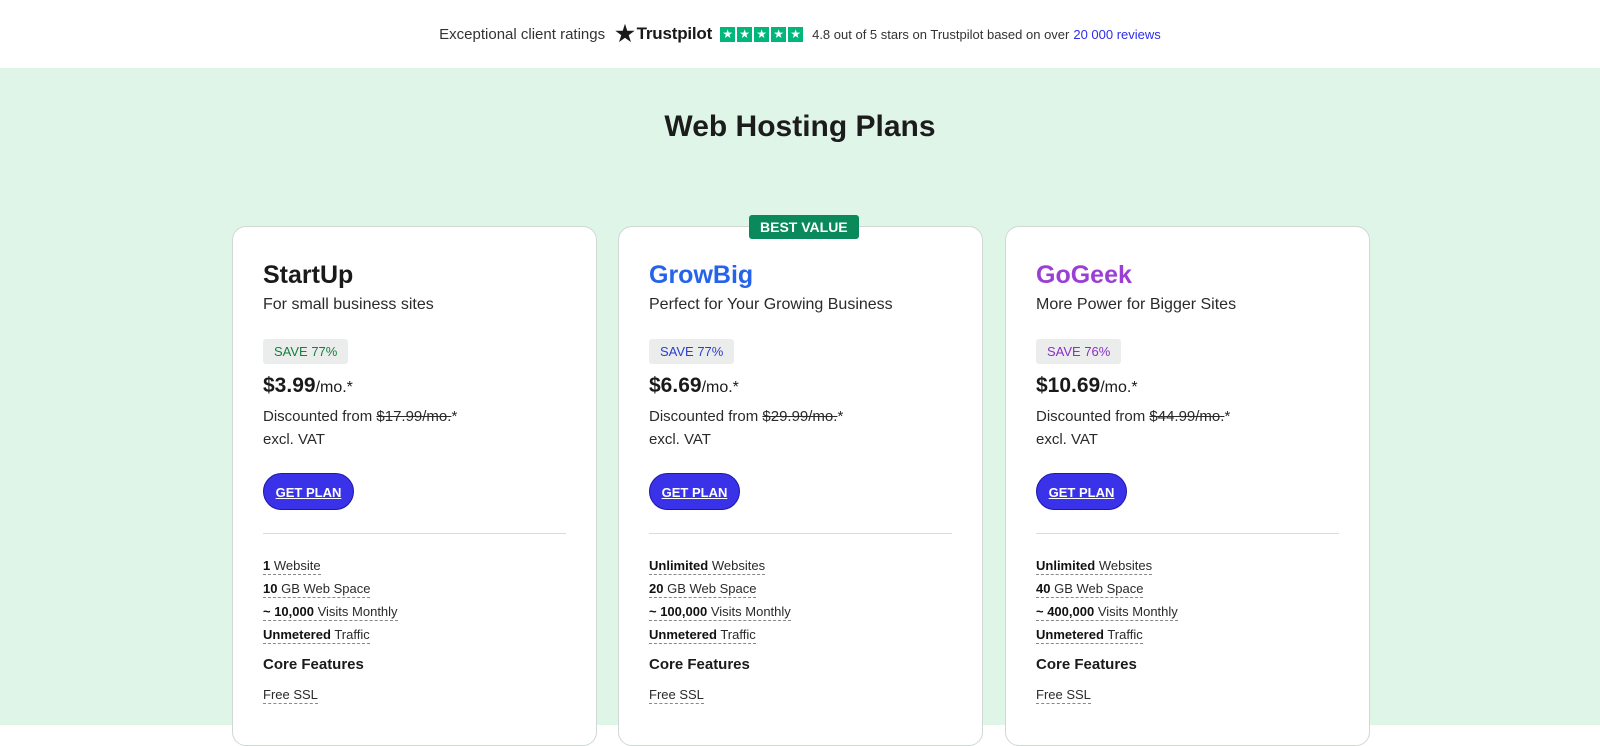 The width and height of the screenshot is (1600, 746). Describe the element at coordinates (414, 386) in the screenshot. I see `plan-price: $3.99/mo.*` at that location.